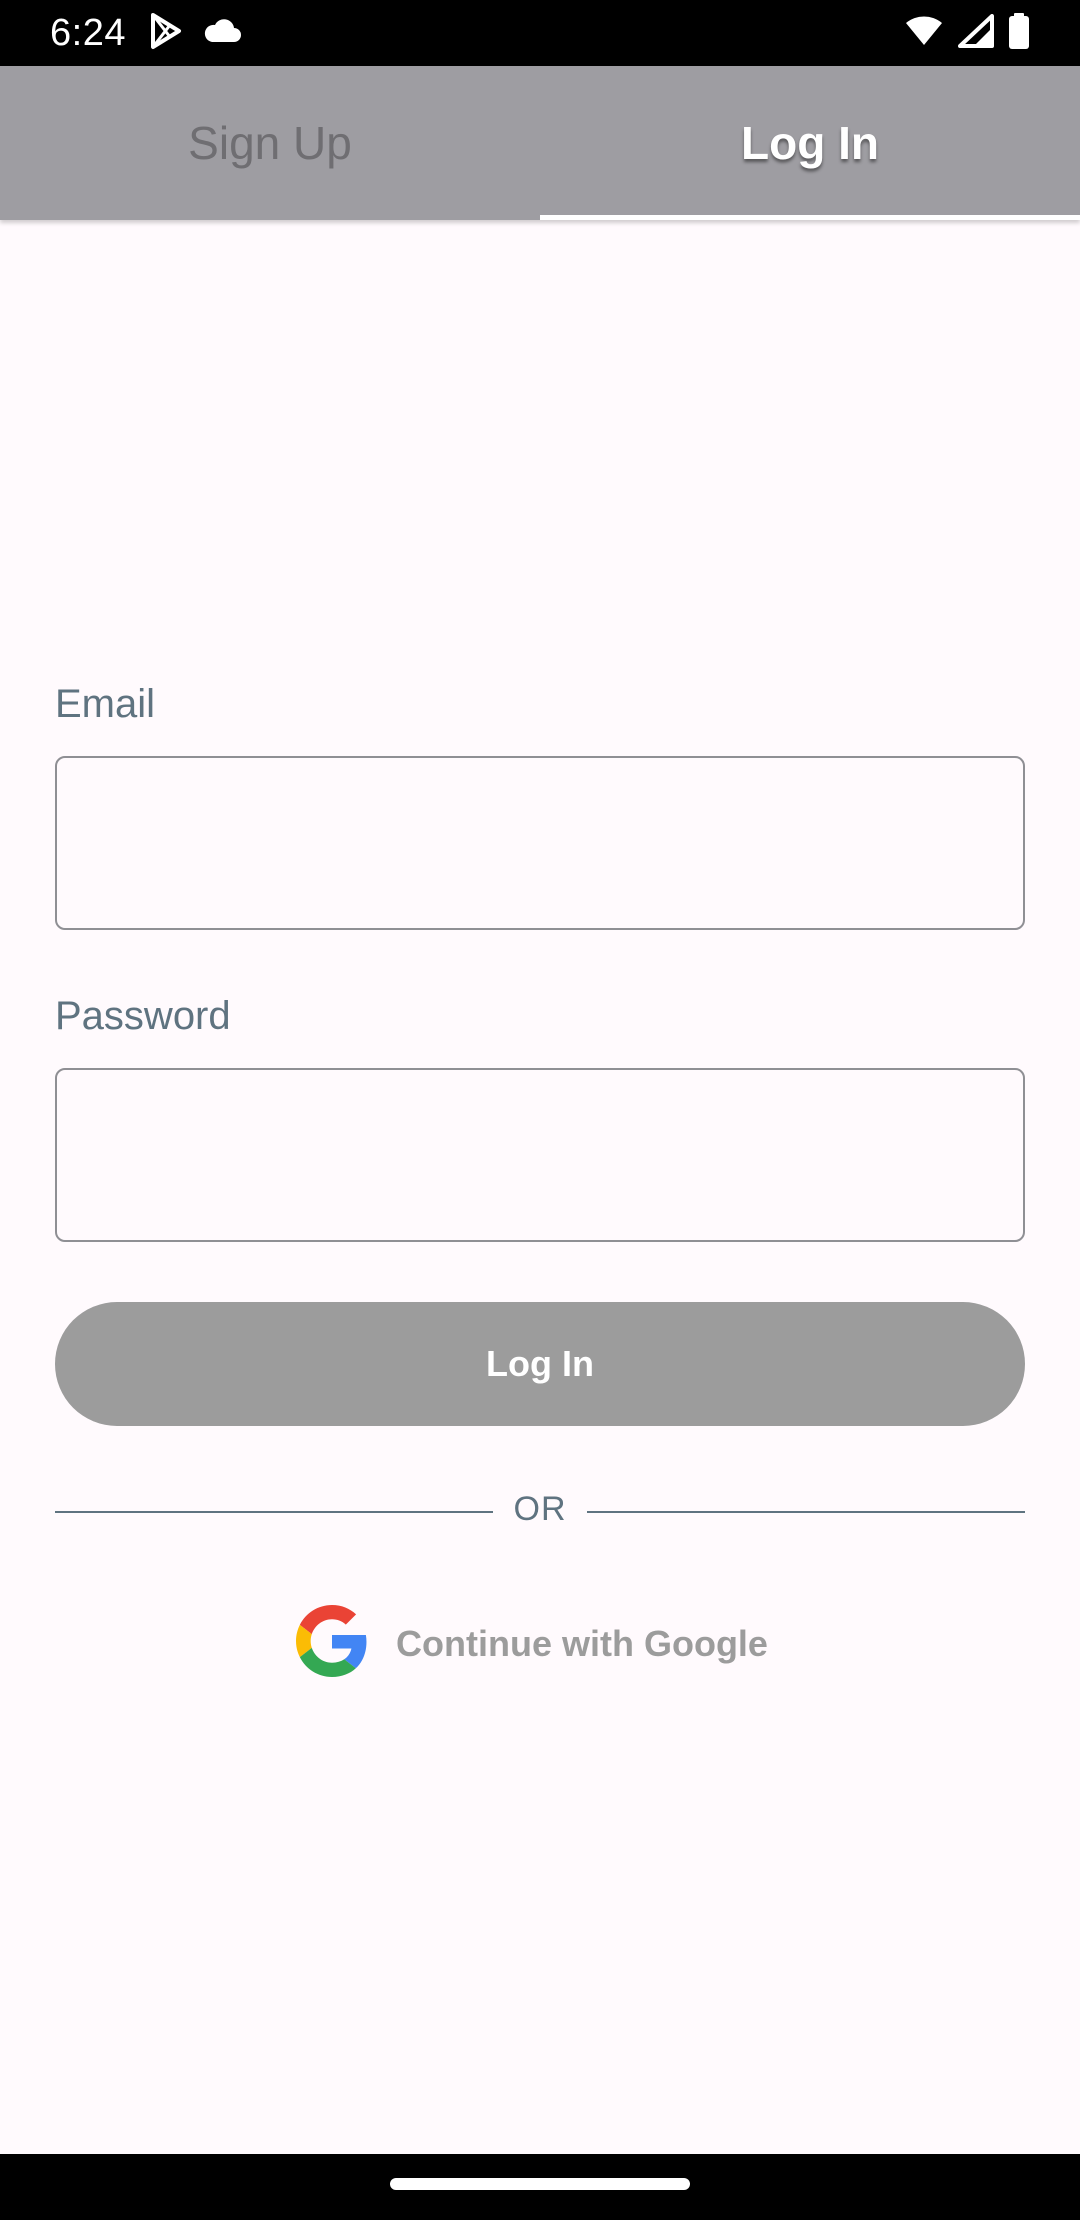 The width and height of the screenshot is (1080, 2220). Describe the element at coordinates (540, 843) in the screenshot. I see `email-field` at that location.